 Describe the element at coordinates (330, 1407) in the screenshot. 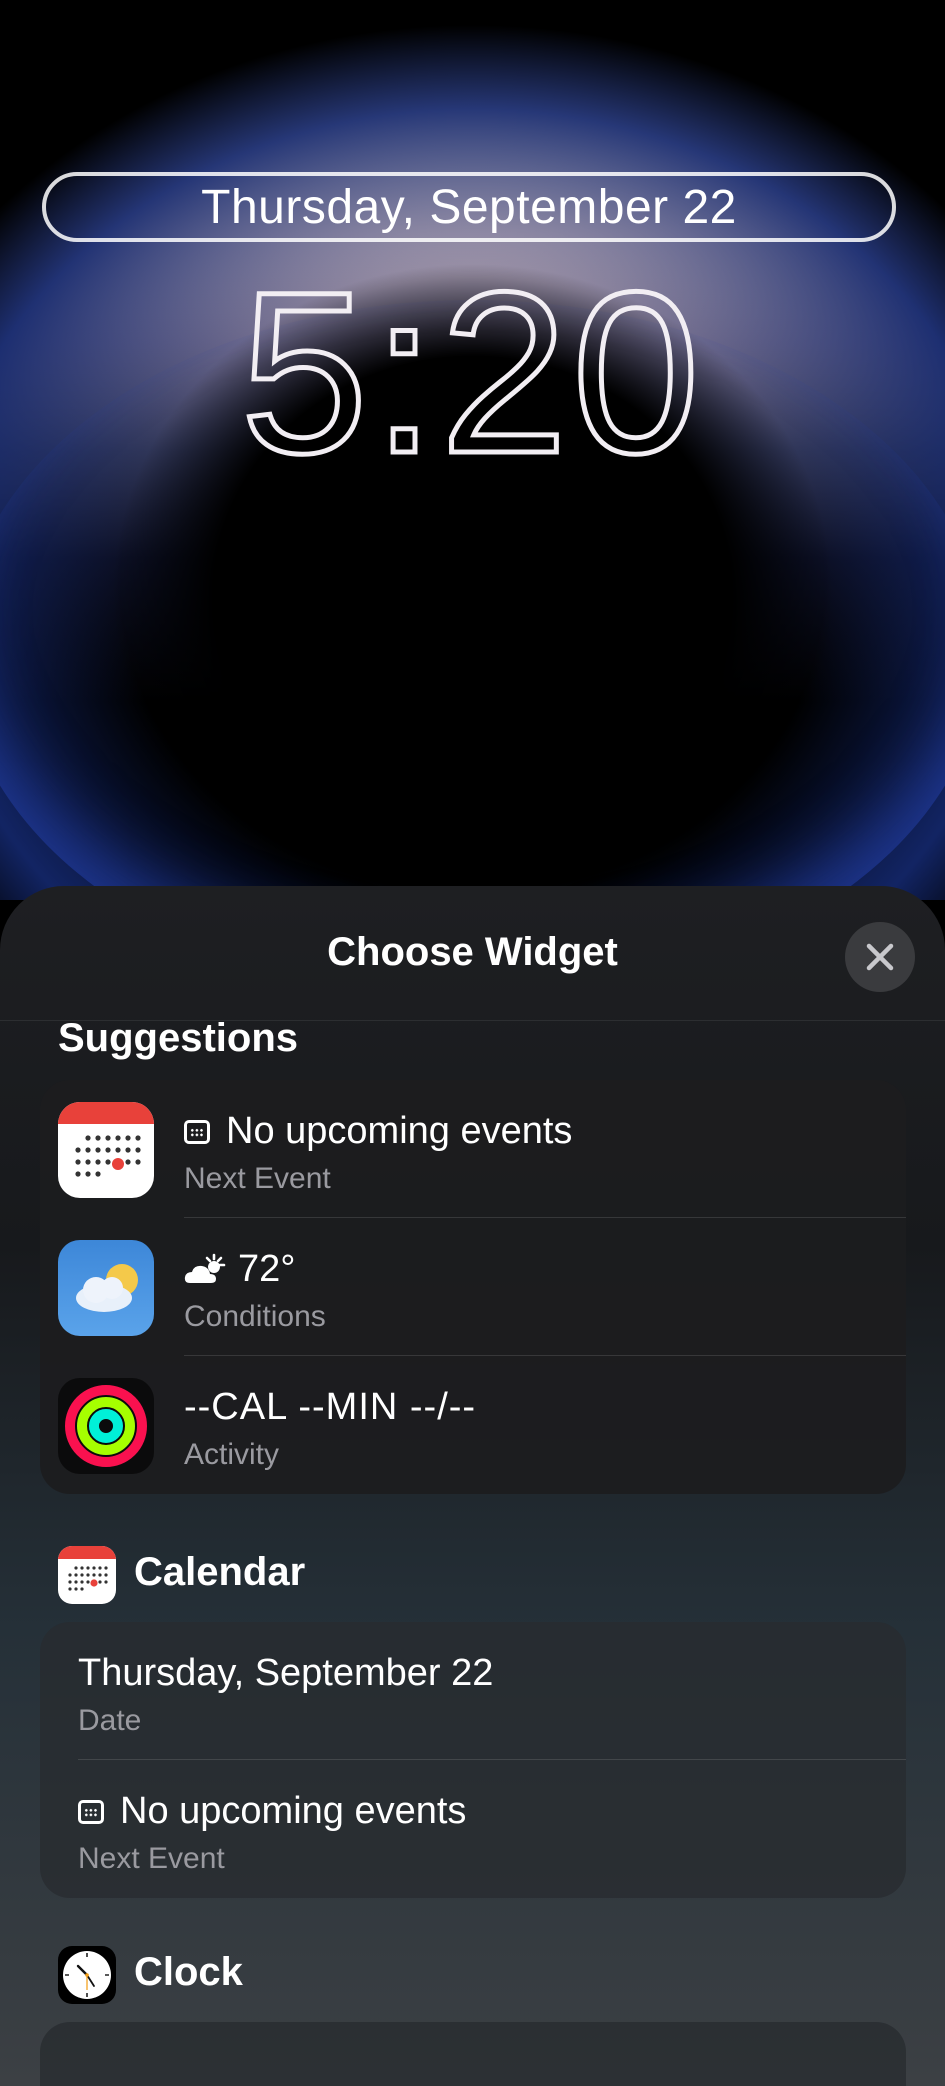

I see `suggestion-main-text: --CAL --MIN --/--` at that location.